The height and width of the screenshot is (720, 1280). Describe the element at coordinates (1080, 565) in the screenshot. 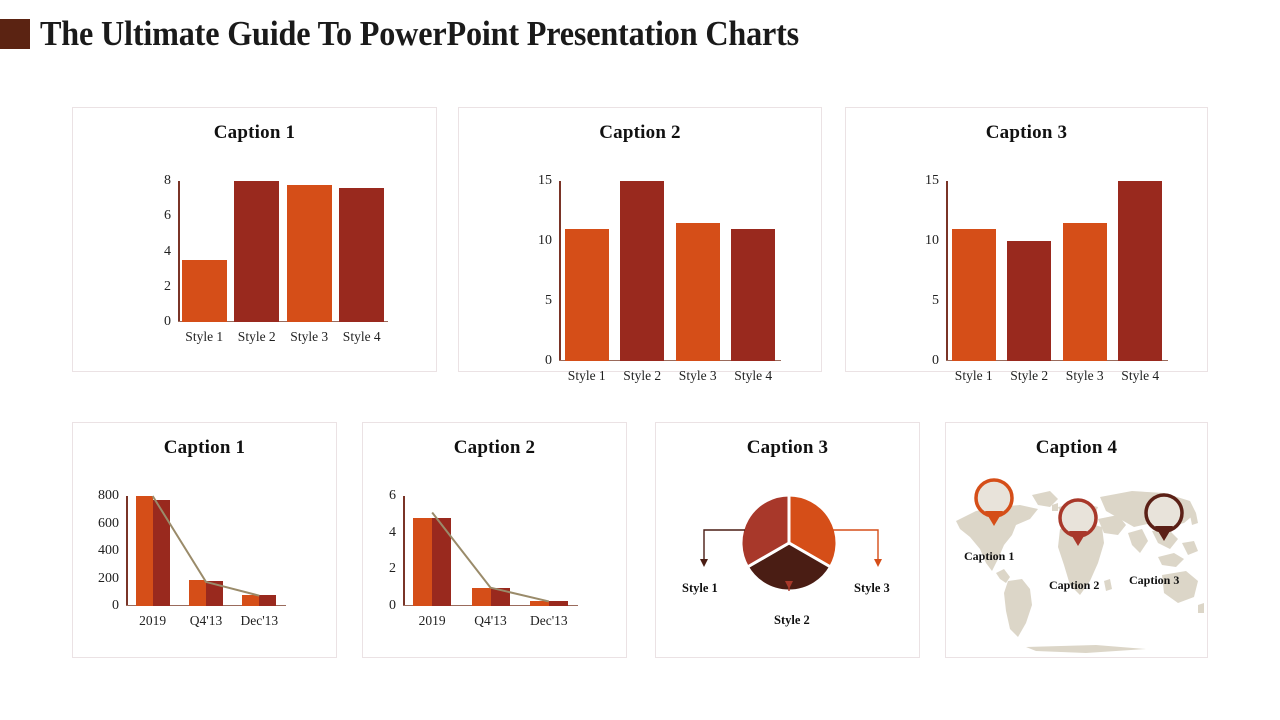

I see `map-svg` at that location.